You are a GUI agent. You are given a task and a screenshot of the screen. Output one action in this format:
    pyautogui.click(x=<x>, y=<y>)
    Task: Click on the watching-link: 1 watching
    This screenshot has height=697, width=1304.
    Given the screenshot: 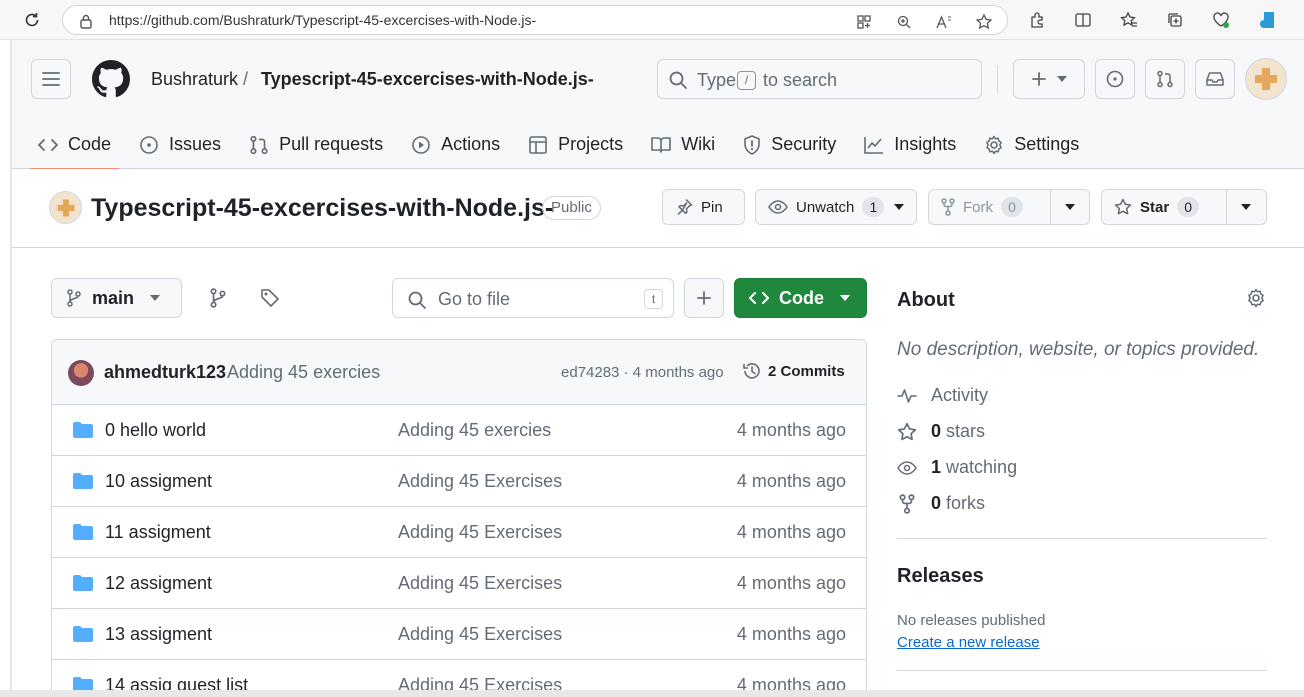 What is the action you would take?
    pyautogui.click(x=957, y=467)
    